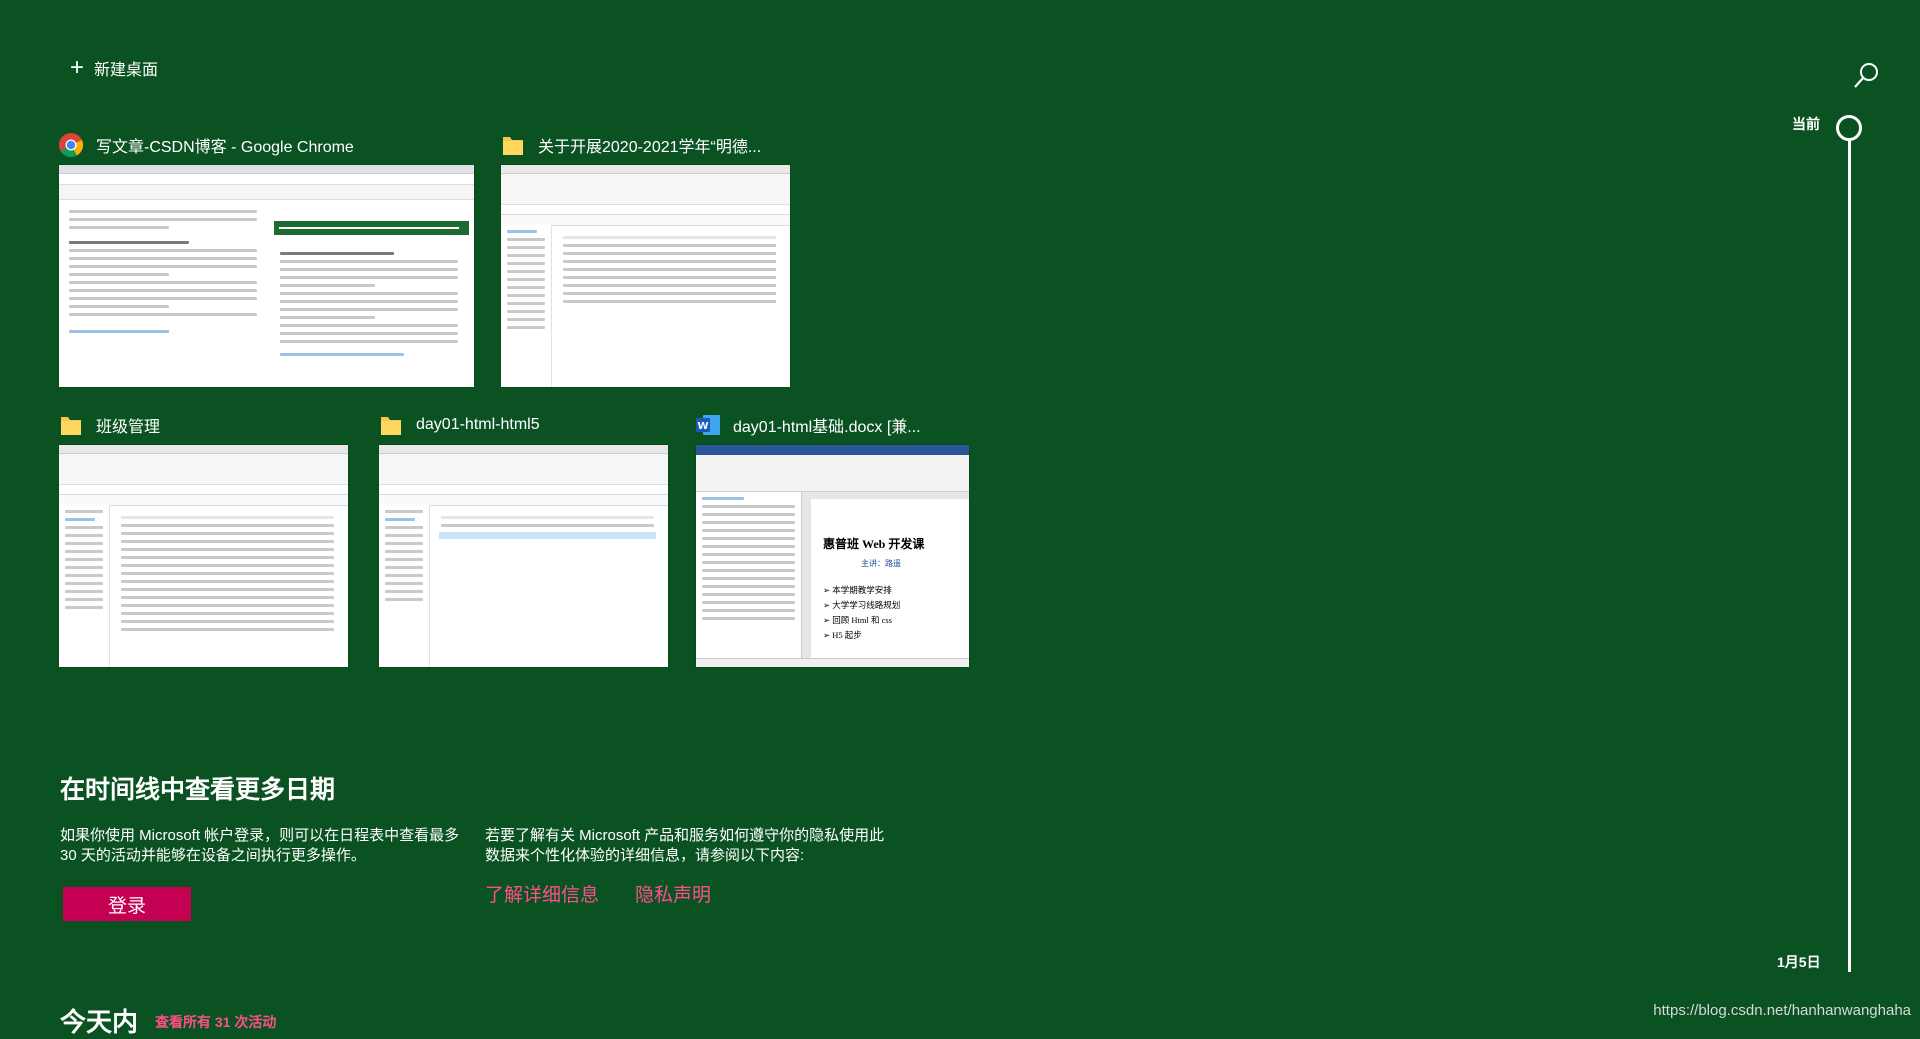  What do you see at coordinates (215, 1022) in the screenshot?
I see `see-all-activities-link: 查看所有 31 次活动` at bounding box center [215, 1022].